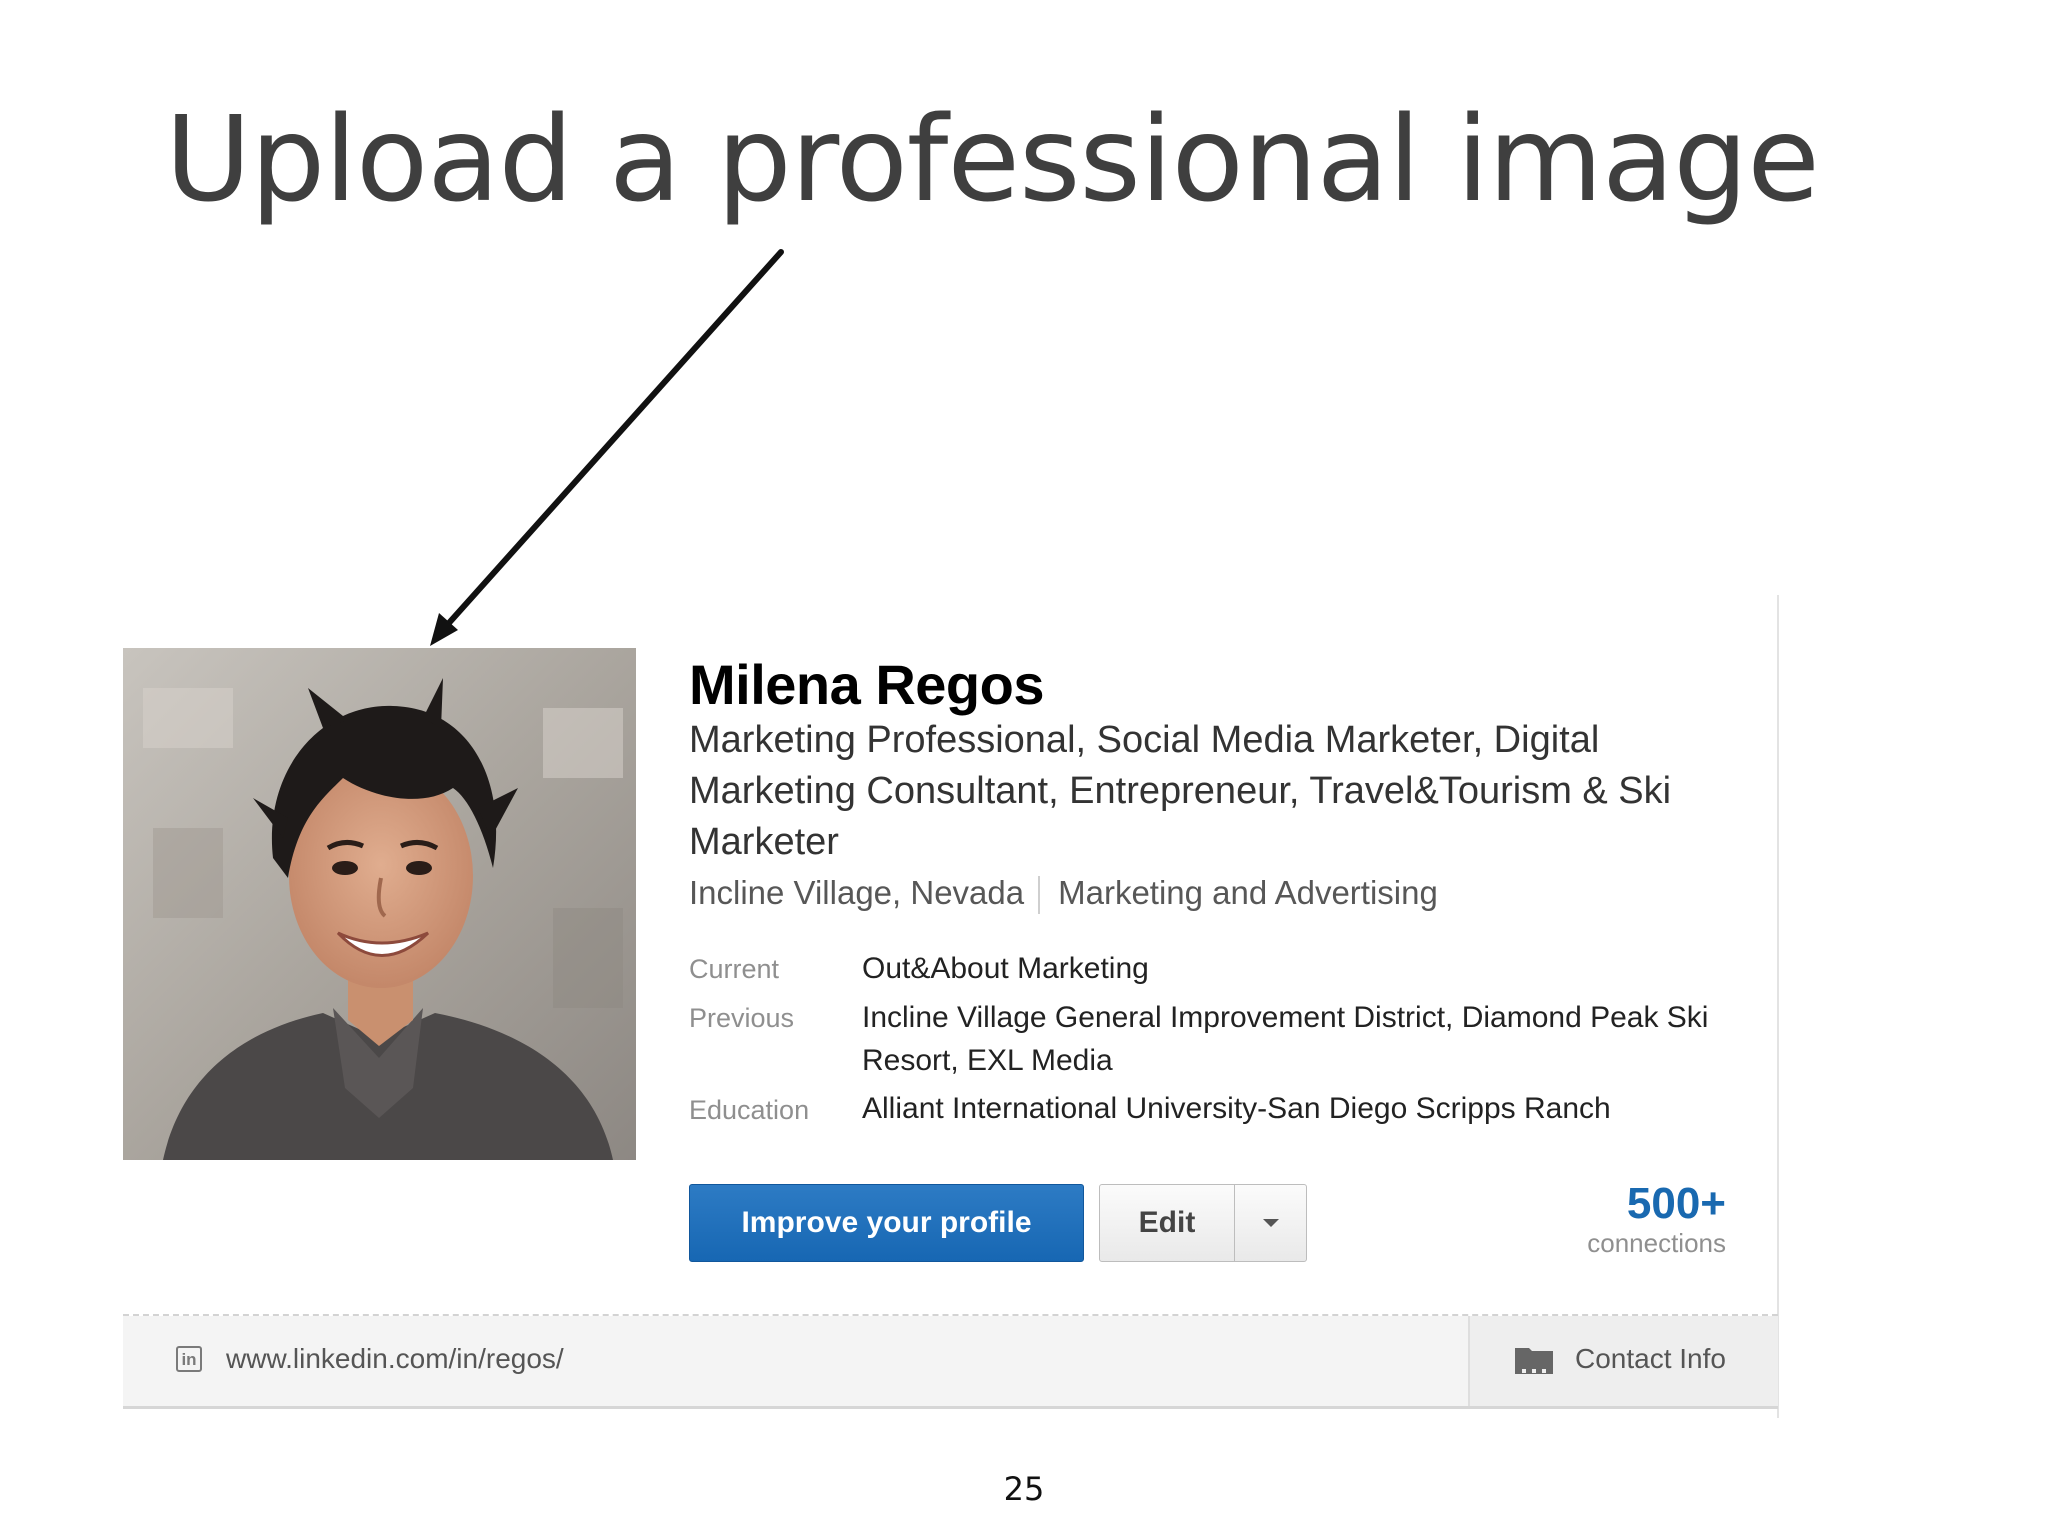  What do you see at coordinates (734, 969) in the screenshot?
I see `current-label: Current` at bounding box center [734, 969].